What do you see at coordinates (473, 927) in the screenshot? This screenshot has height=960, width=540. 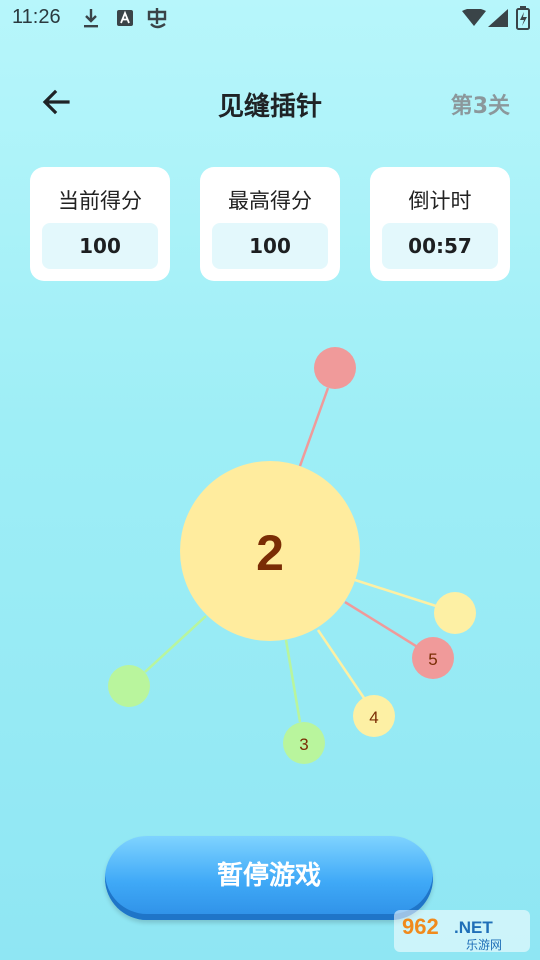 I see `svg-text: .NET` at bounding box center [473, 927].